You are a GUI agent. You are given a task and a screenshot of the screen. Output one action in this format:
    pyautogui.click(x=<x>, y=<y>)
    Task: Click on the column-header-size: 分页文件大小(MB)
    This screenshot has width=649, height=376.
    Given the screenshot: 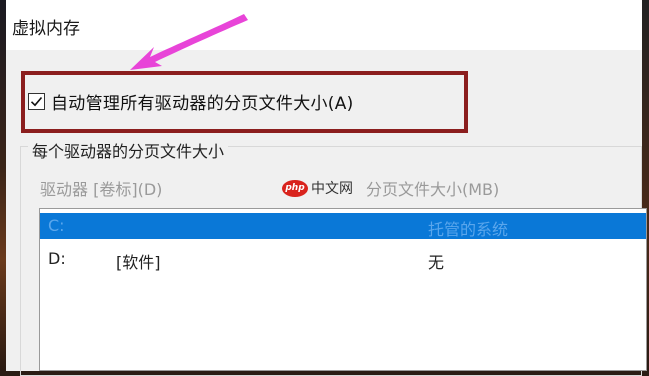 What is the action you would take?
    pyautogui.click(x=433, y=189)
    